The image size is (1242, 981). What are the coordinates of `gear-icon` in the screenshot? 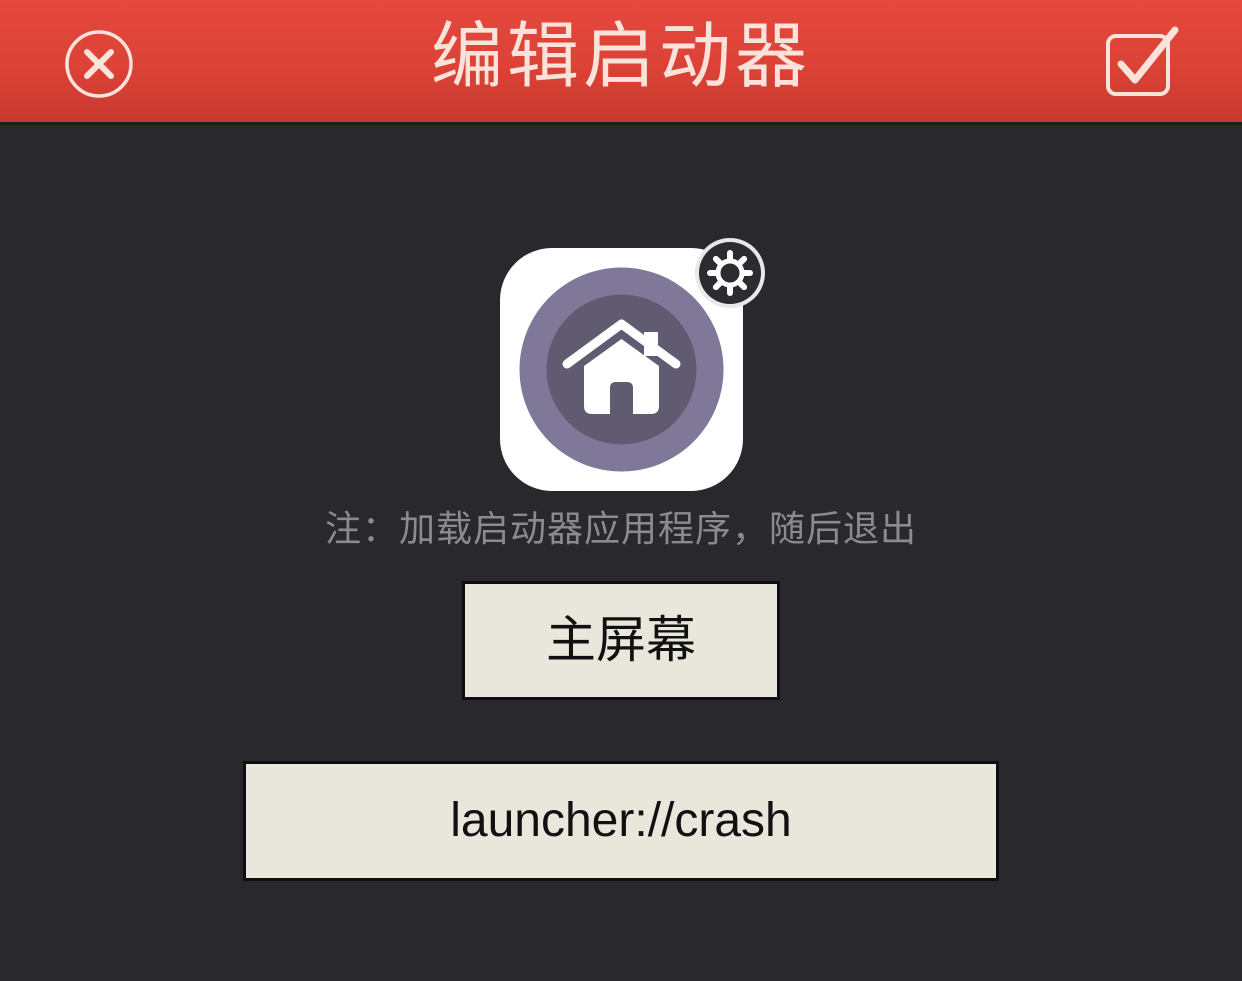 It's located at (730, 273).